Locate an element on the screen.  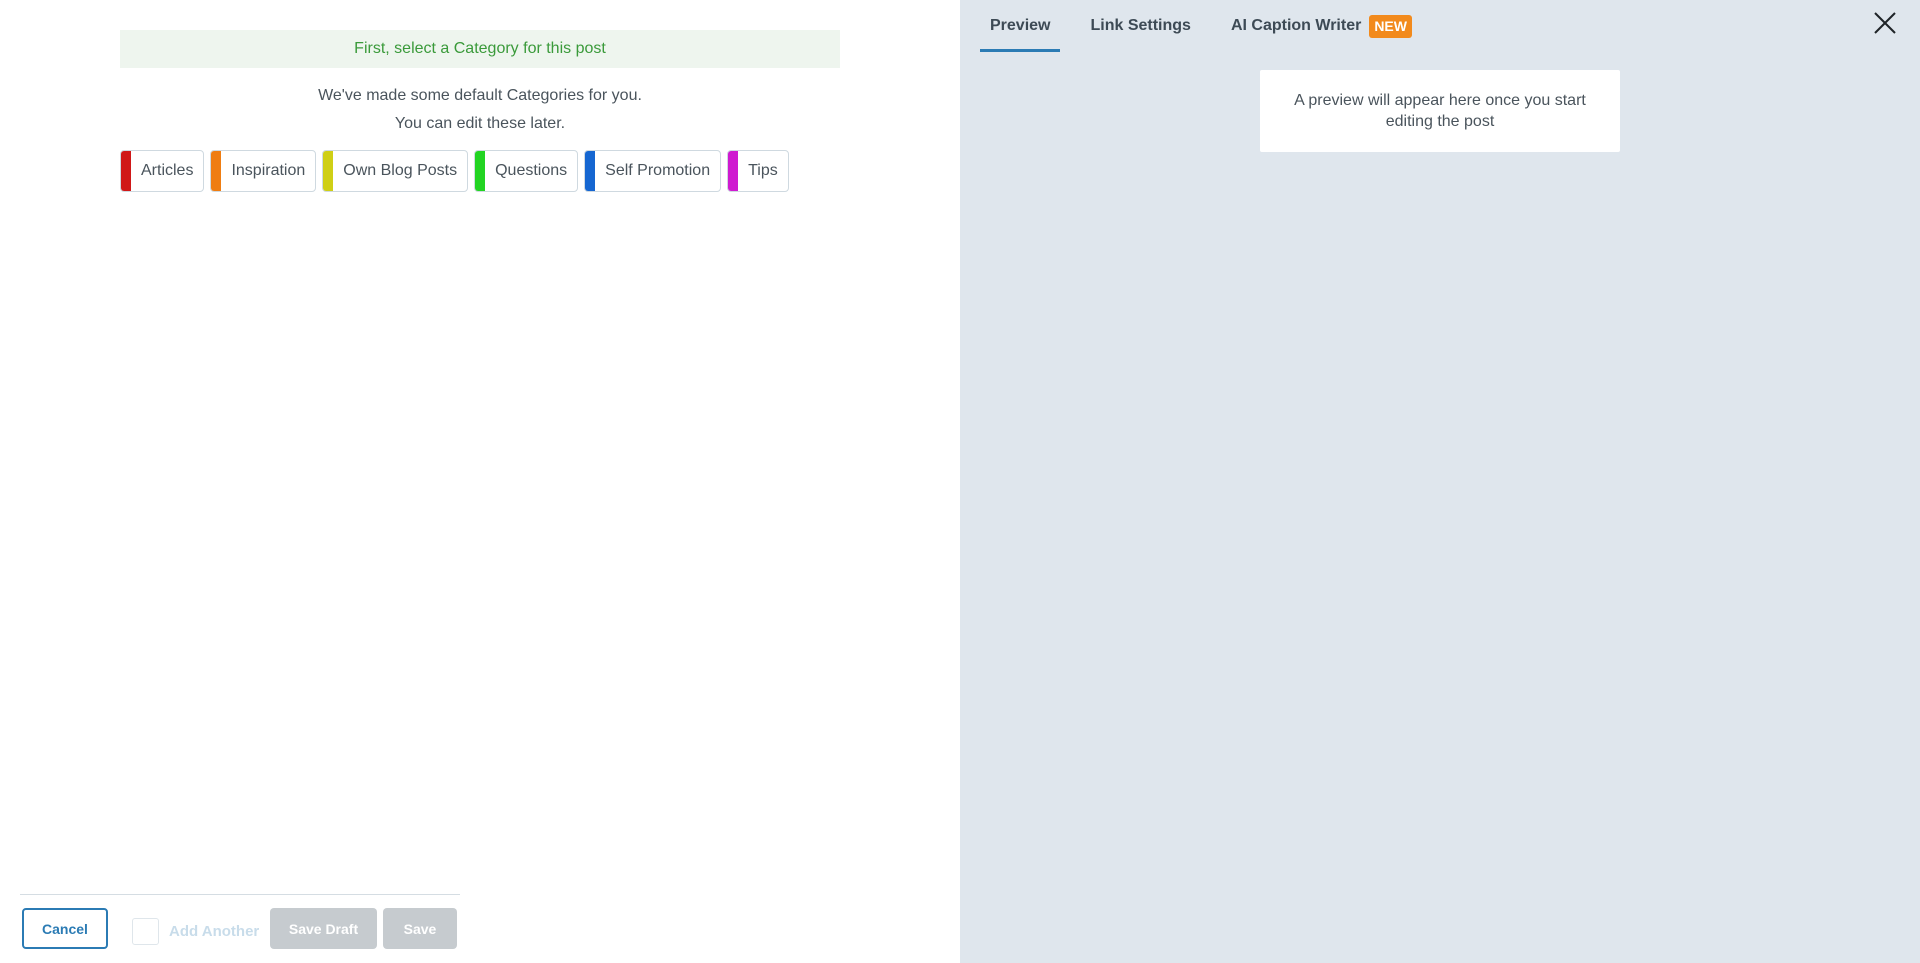
category-label: Own Blog Posts is located at coordinates (400, 170).